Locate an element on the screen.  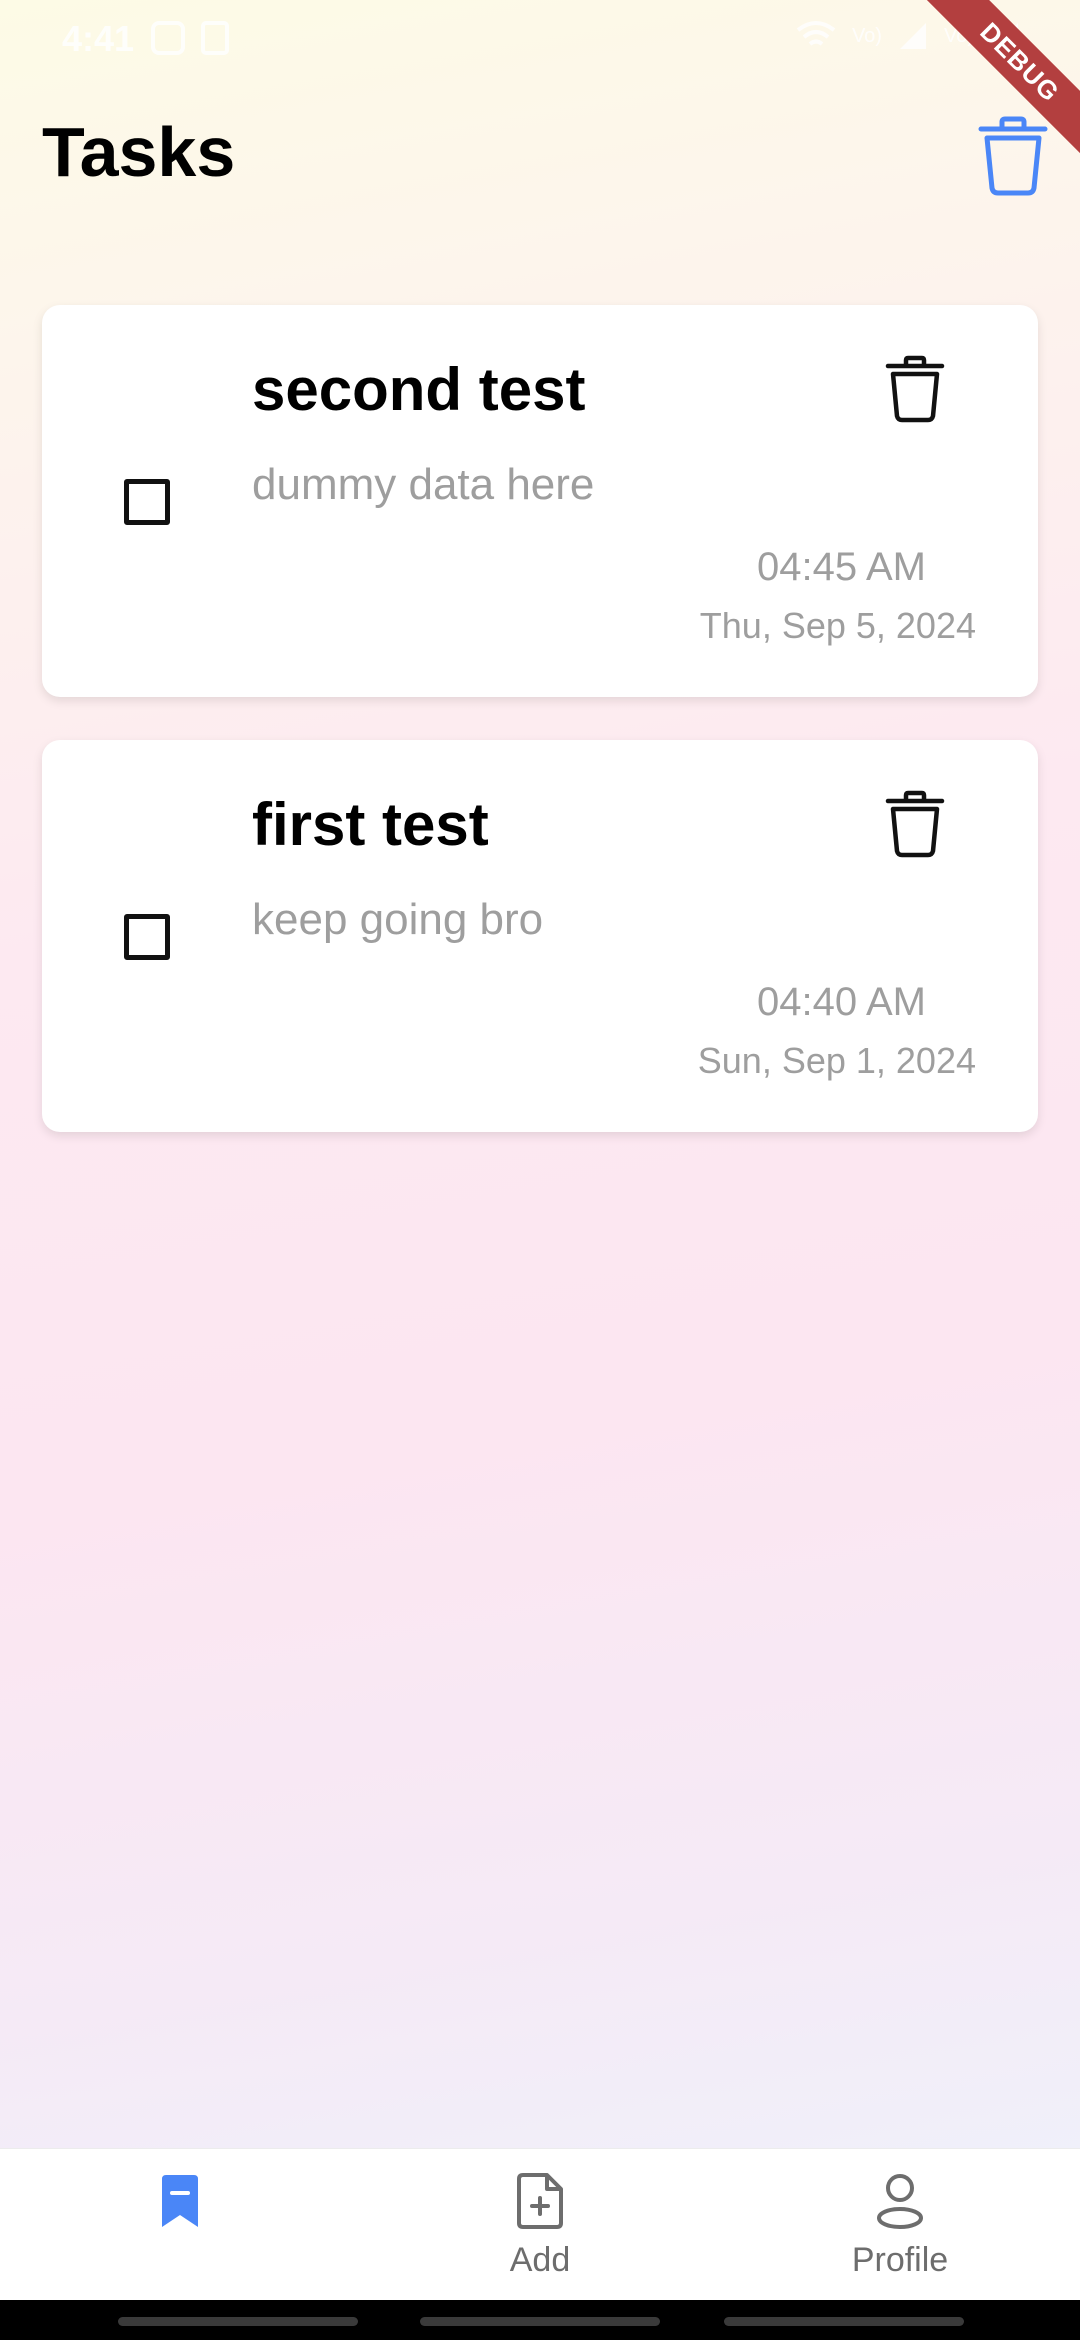
notification-icon is located at coordinates (168, 38).